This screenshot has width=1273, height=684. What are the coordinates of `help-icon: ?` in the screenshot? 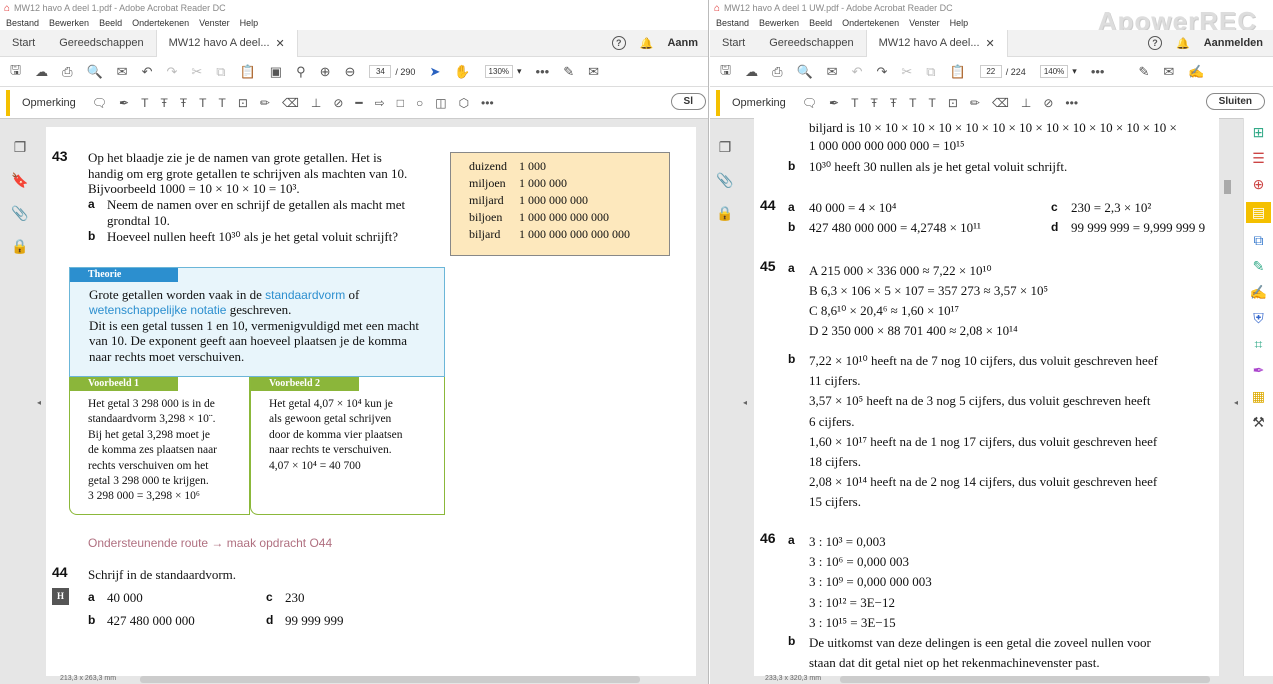 It's located at (1155, 43).